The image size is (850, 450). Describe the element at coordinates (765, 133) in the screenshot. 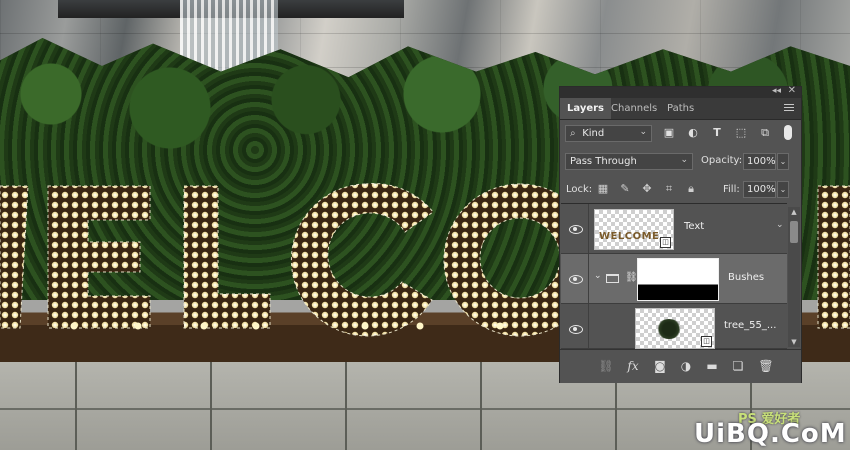

I see `smart-object-filter-icon: ⧉` at that location.